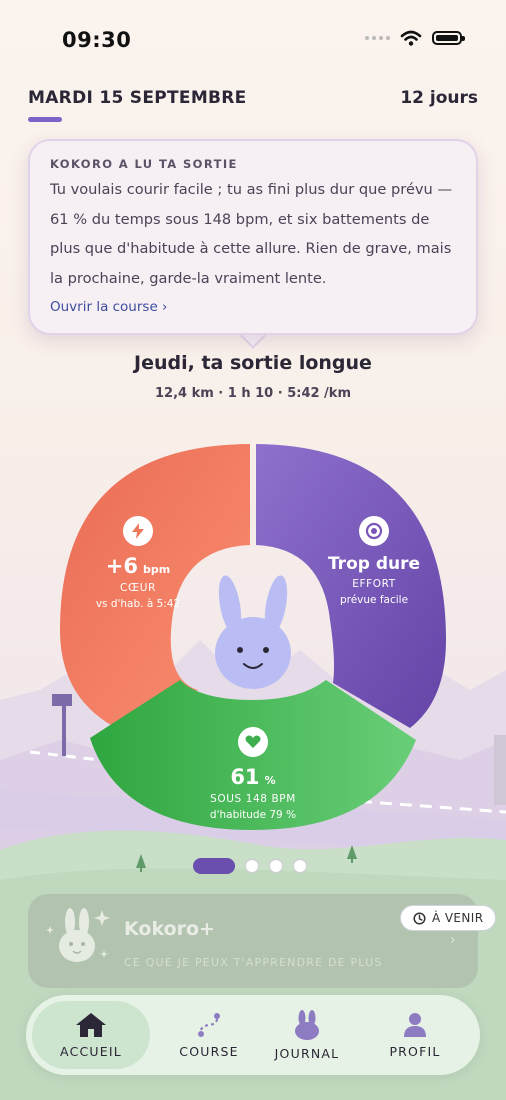 This screenshot has width=506, height=1100. I want to click on nav-label-profil: PROFIL, so click(415, 1051).